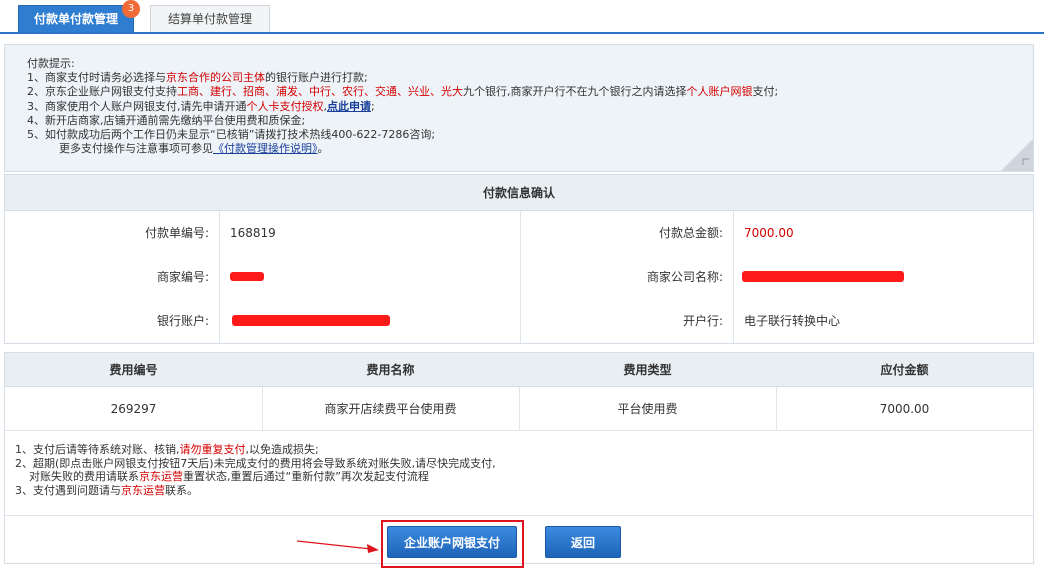 The height and width of the screenshot is (573, 1044). I want to click on pointer-arrow-icon, so click(337, 546).